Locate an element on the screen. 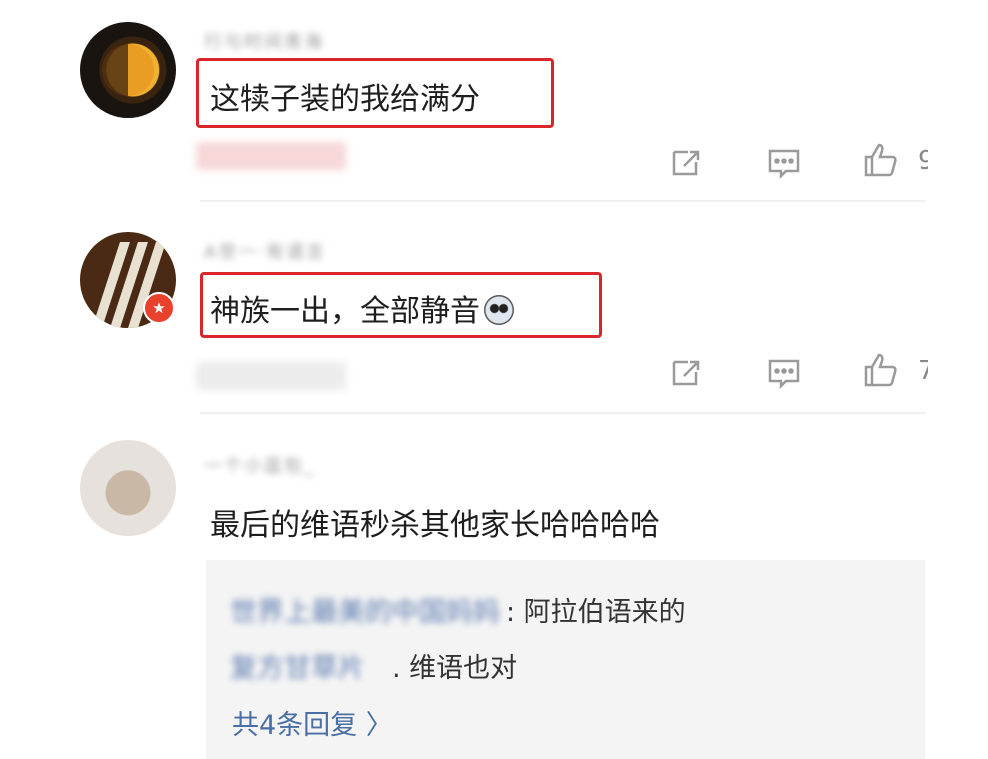  emoji-icon is located at coordinates (499, 310).